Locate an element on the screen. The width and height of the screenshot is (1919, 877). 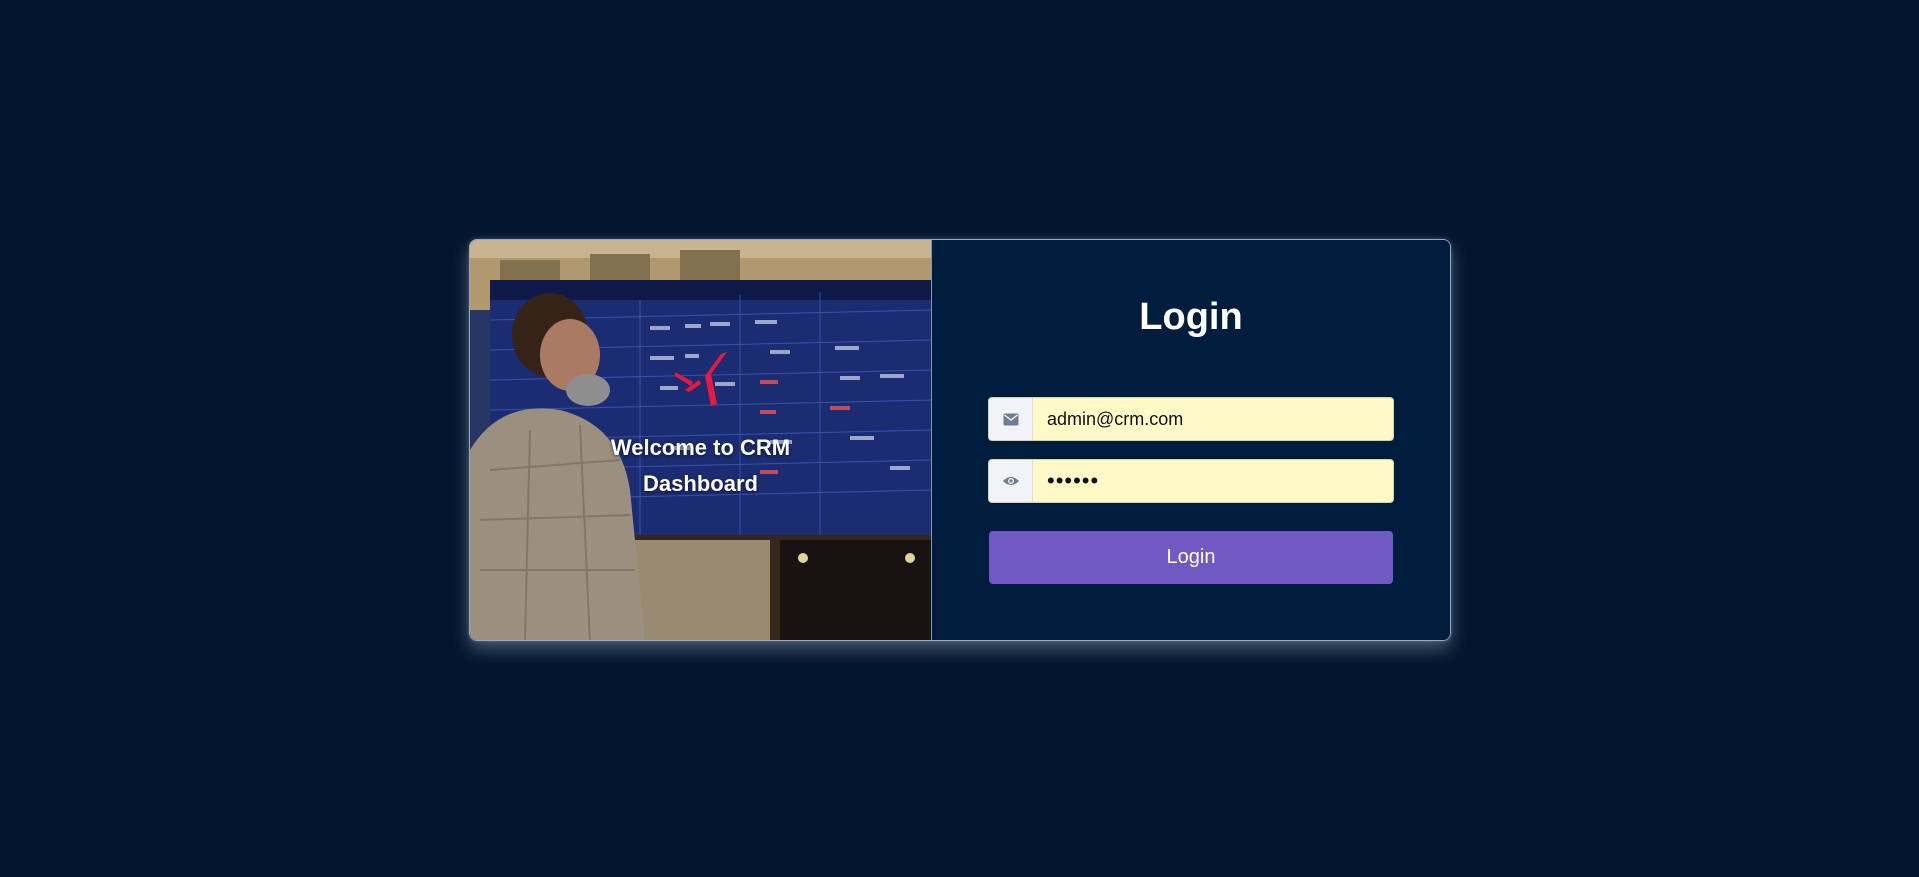
password-input is located at coordinates (1213, 481).